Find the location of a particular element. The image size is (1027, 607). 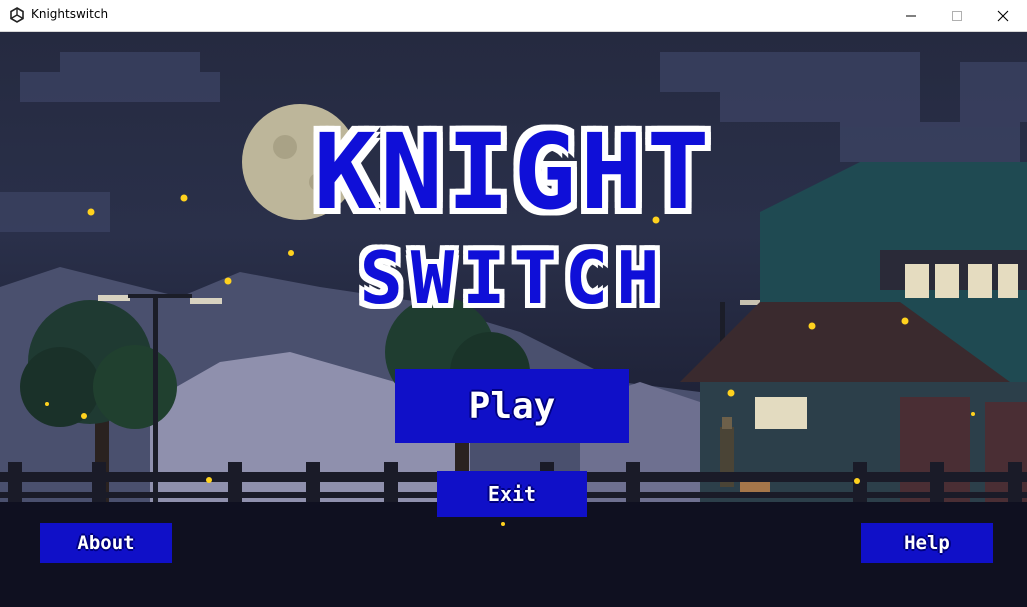

logo-knight: KNIGHT is located at coordinates (513, 172).